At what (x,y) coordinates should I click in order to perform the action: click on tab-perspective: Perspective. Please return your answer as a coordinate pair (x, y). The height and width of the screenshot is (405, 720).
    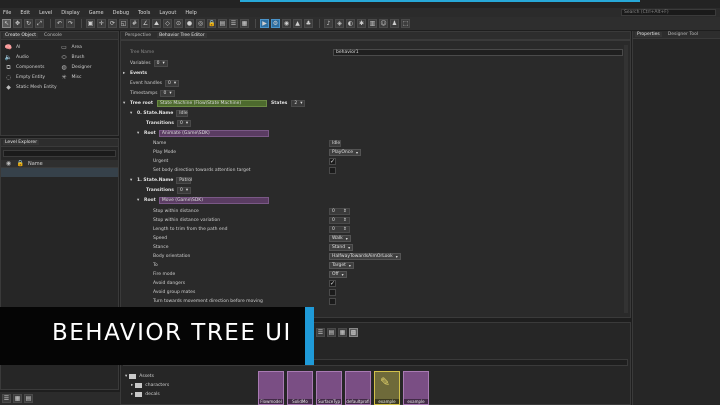
    Looking at the image, I should click on (138, 35).